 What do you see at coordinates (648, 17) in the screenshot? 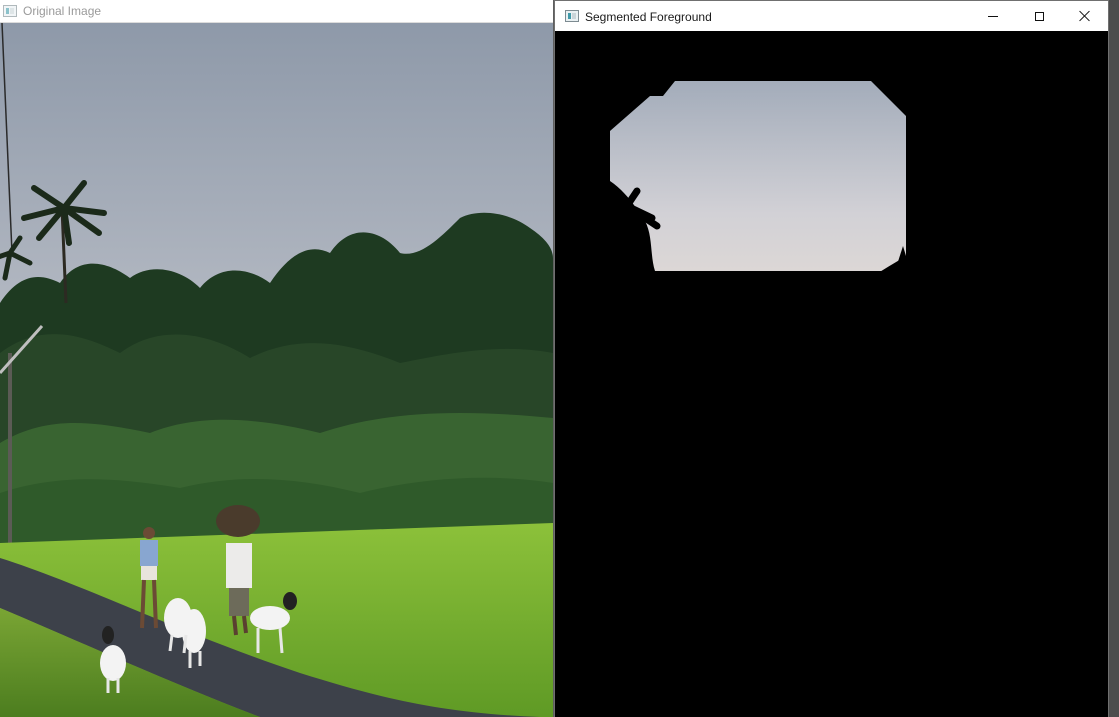
I see `window-title: Segmented Foreground` at bounding box center [648, 17].